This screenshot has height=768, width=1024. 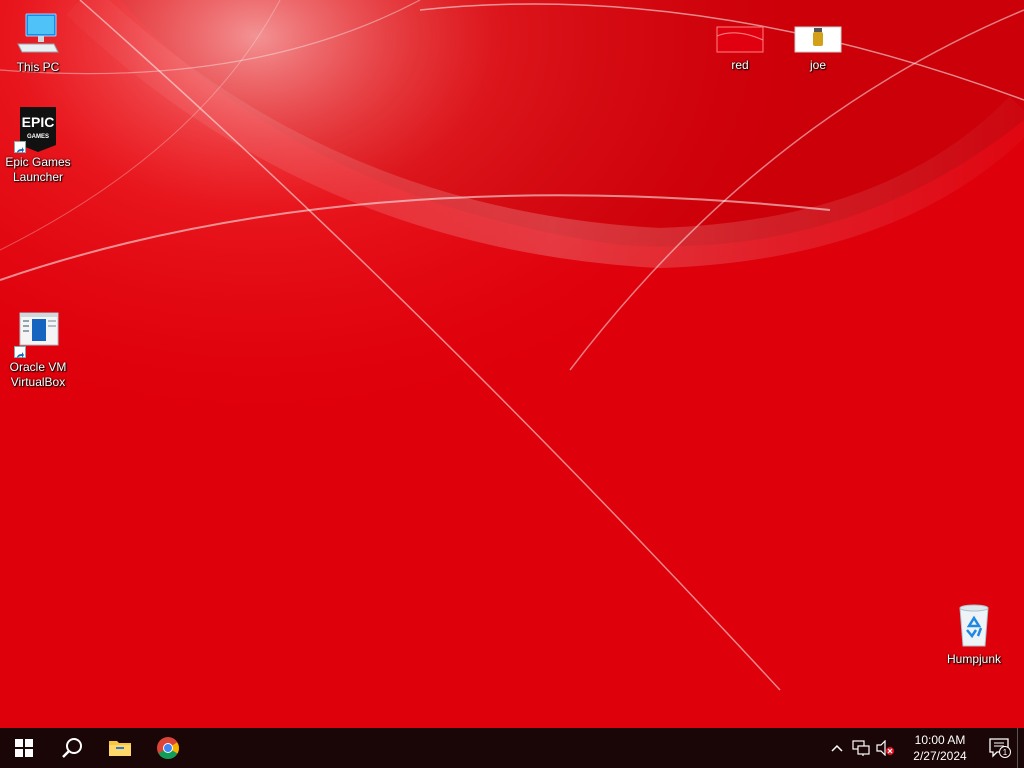 I want to click on search-icon, so click(x=72, y=748).